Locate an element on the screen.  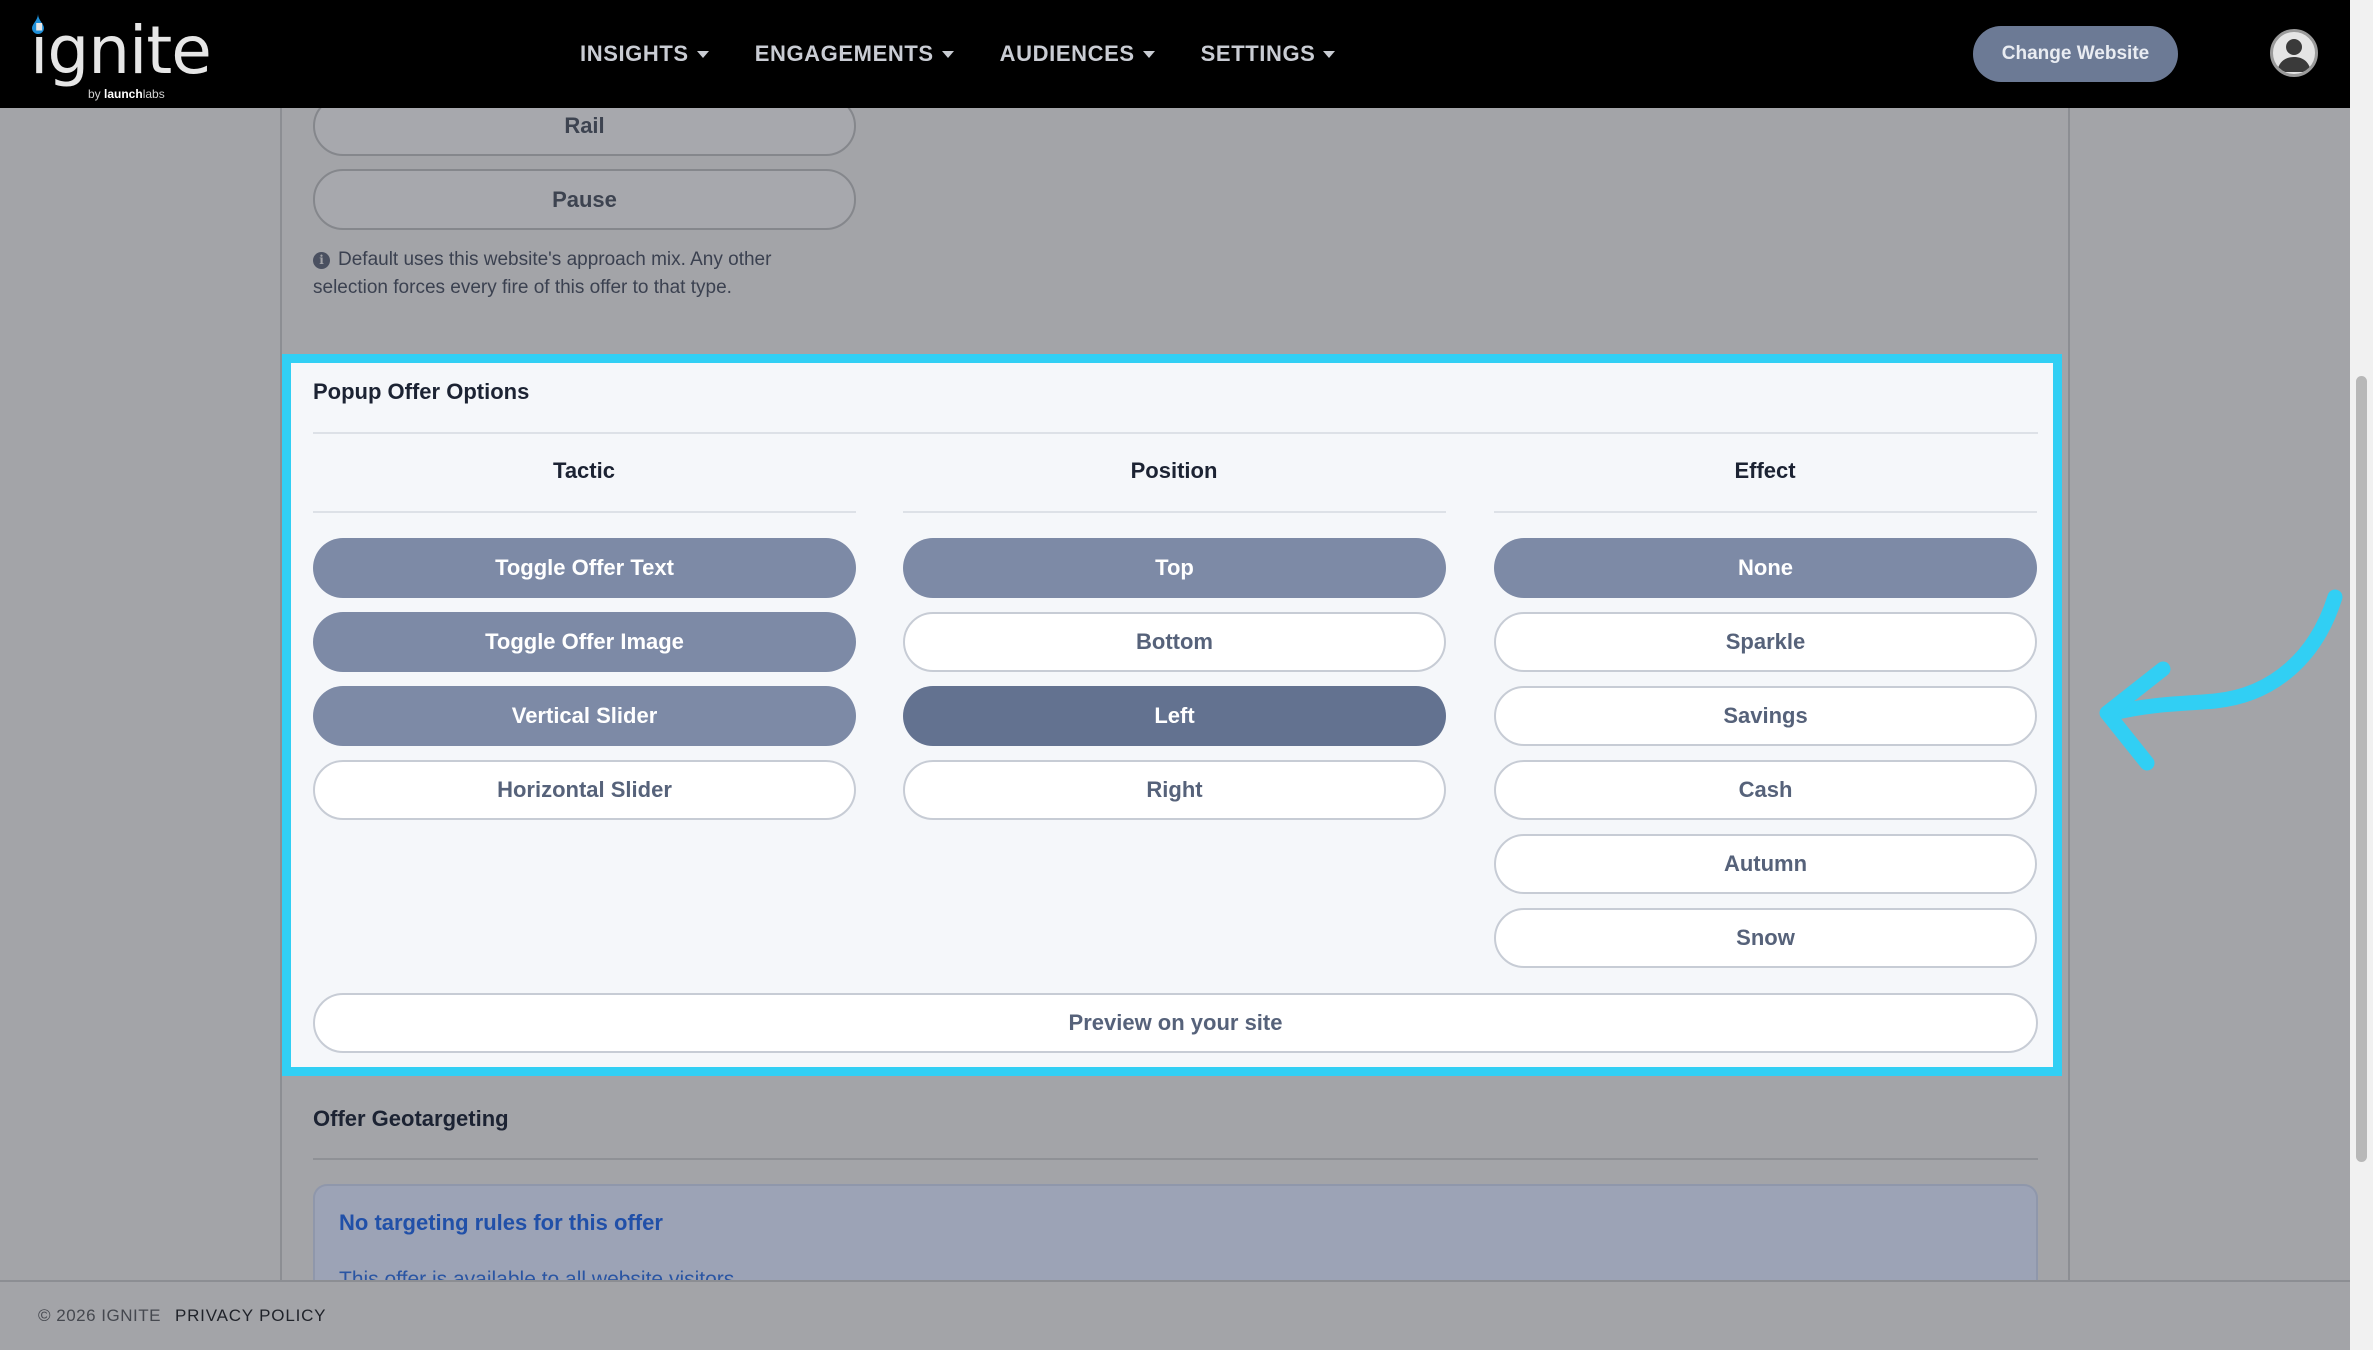
position-left: Left is located at coordinates (1174, 716).